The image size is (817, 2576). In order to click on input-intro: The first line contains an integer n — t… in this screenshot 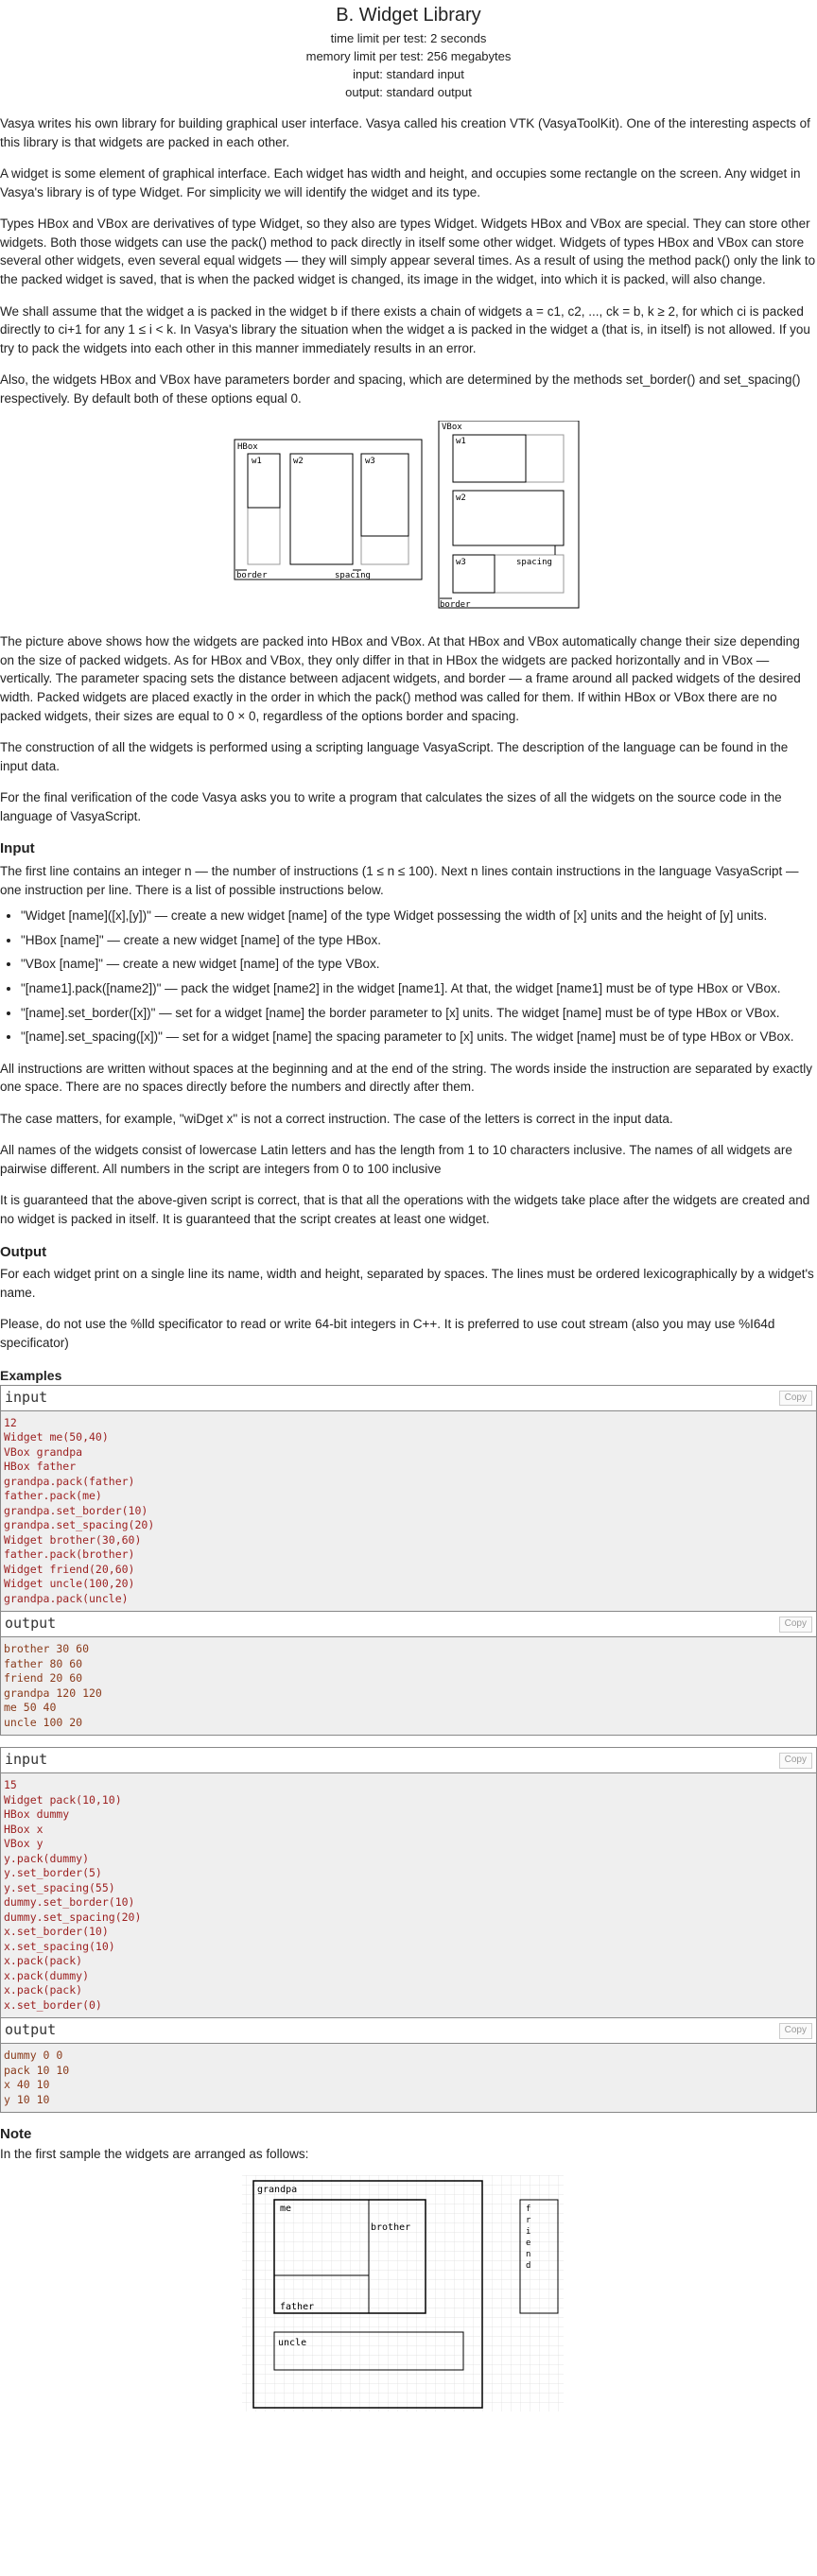, I will do `click(399, 880)`.